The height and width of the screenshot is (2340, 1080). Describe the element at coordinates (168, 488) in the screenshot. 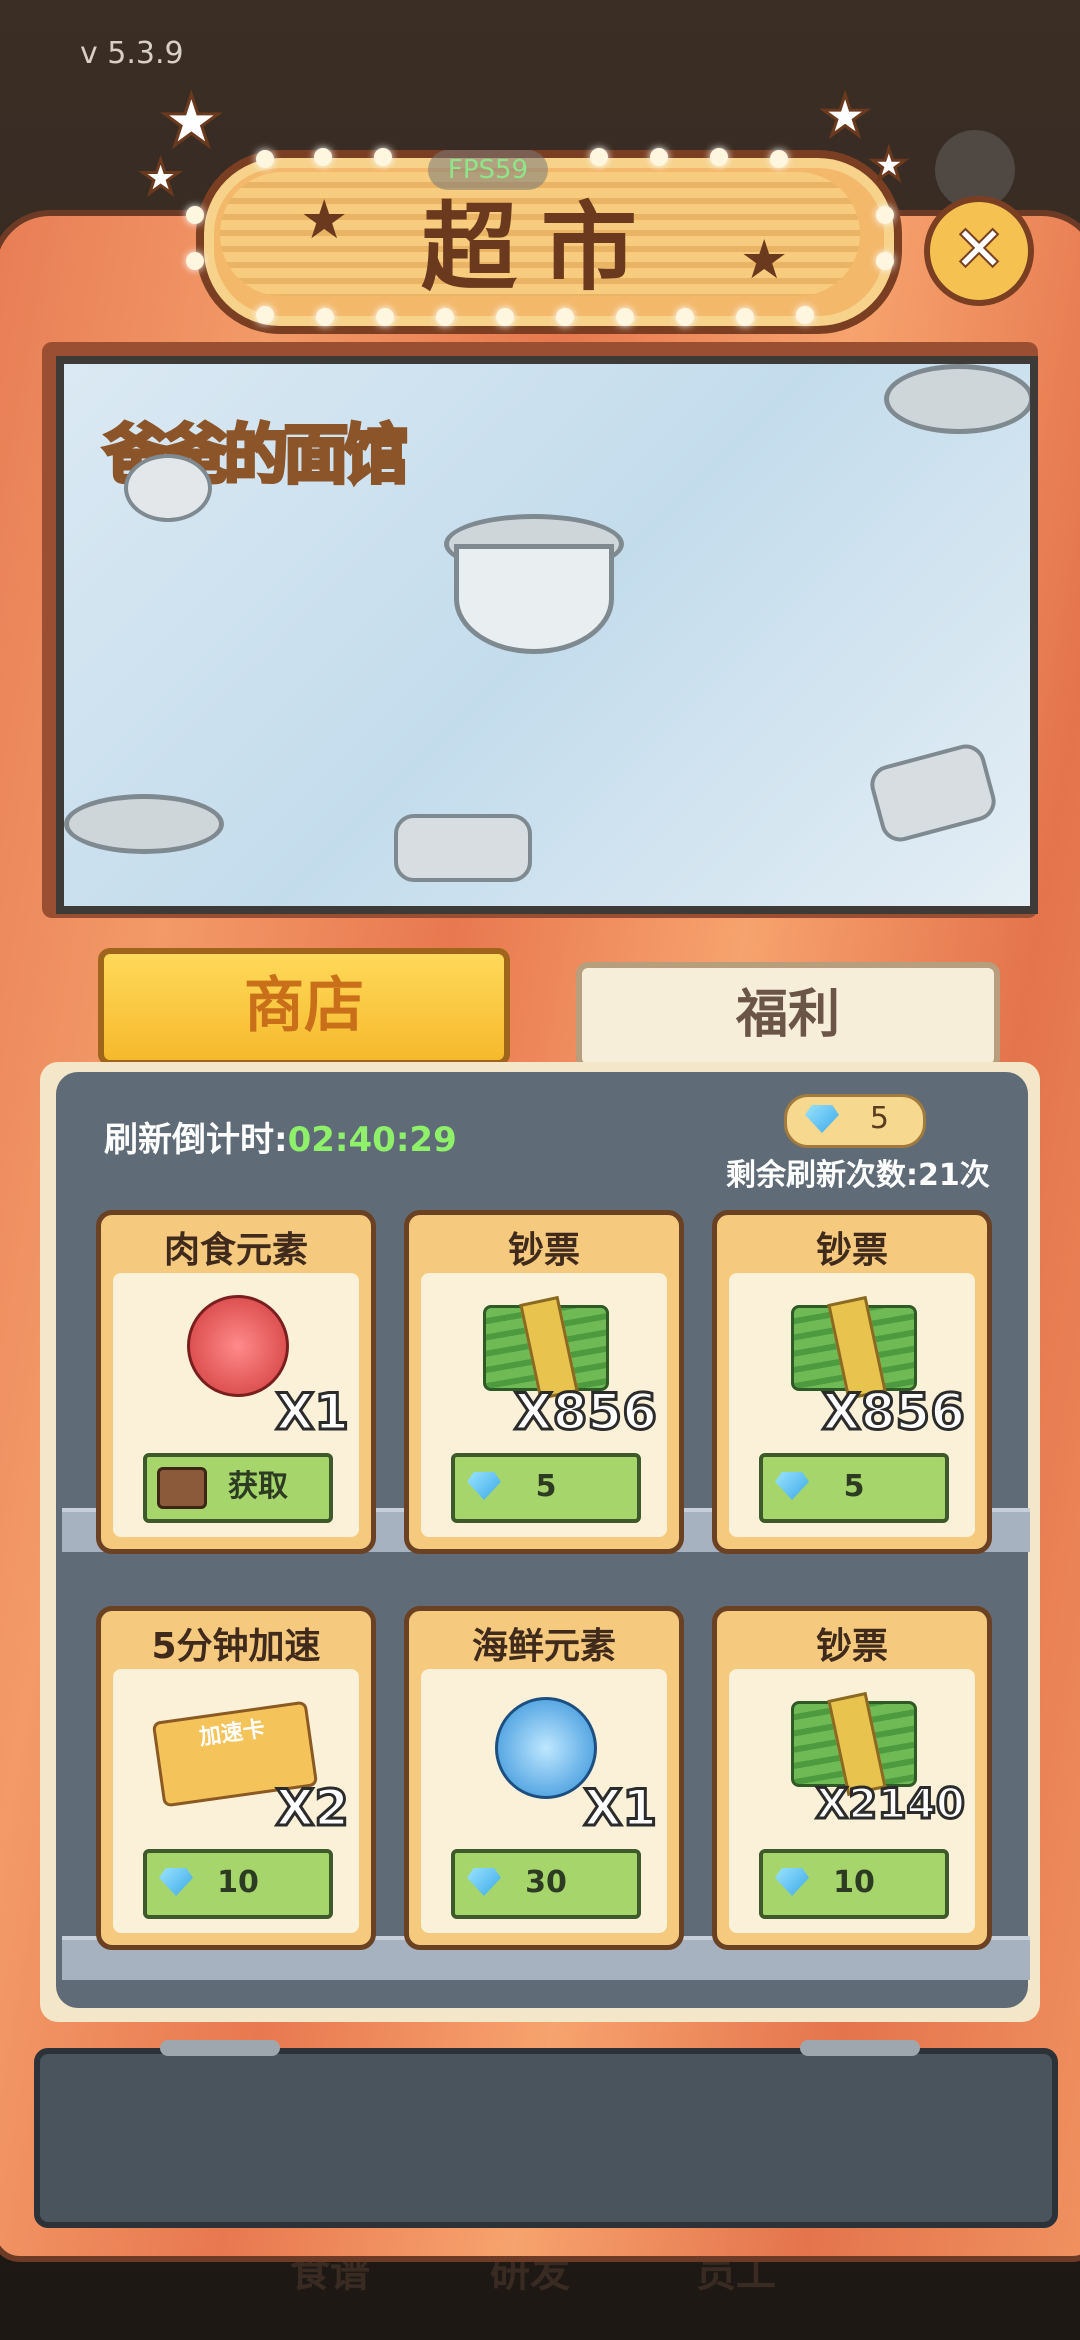

I see `dumpling-icon` at that location.